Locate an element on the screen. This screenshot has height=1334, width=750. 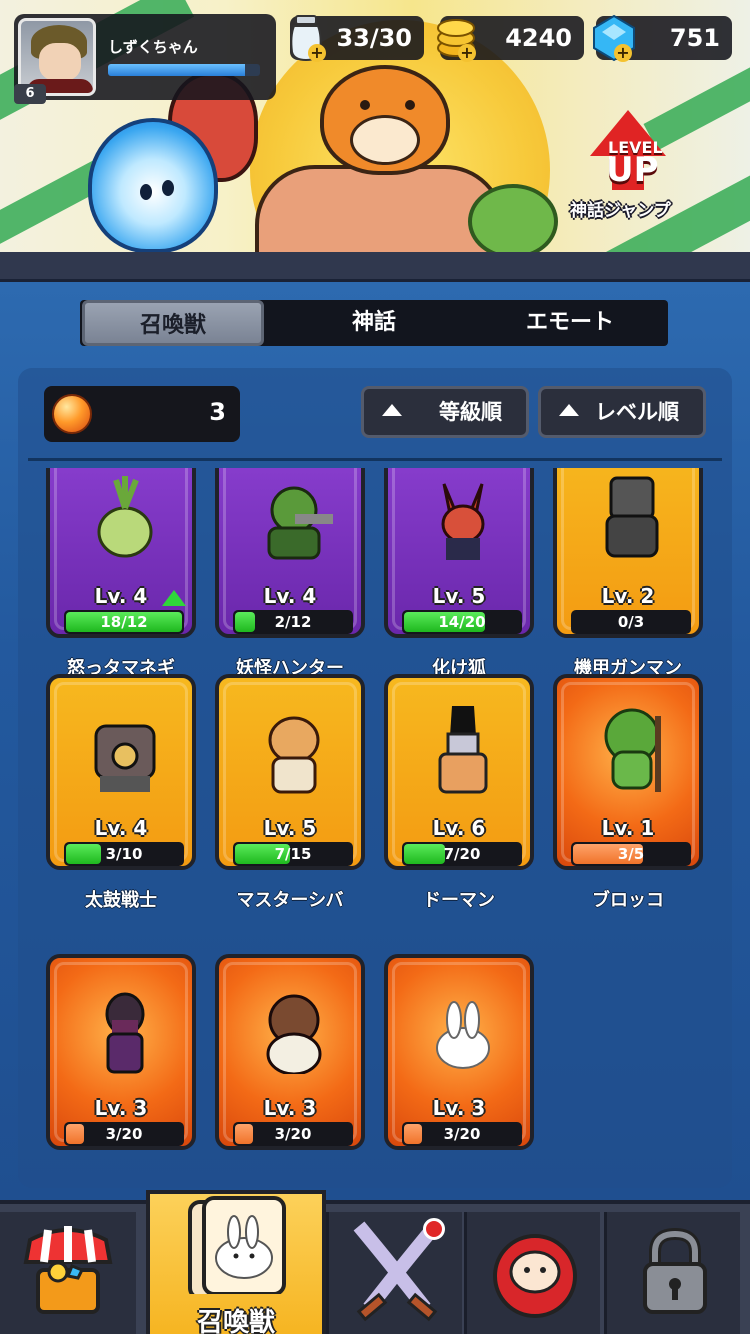
coin-add-icon: + is located at coordinates (467, 53).